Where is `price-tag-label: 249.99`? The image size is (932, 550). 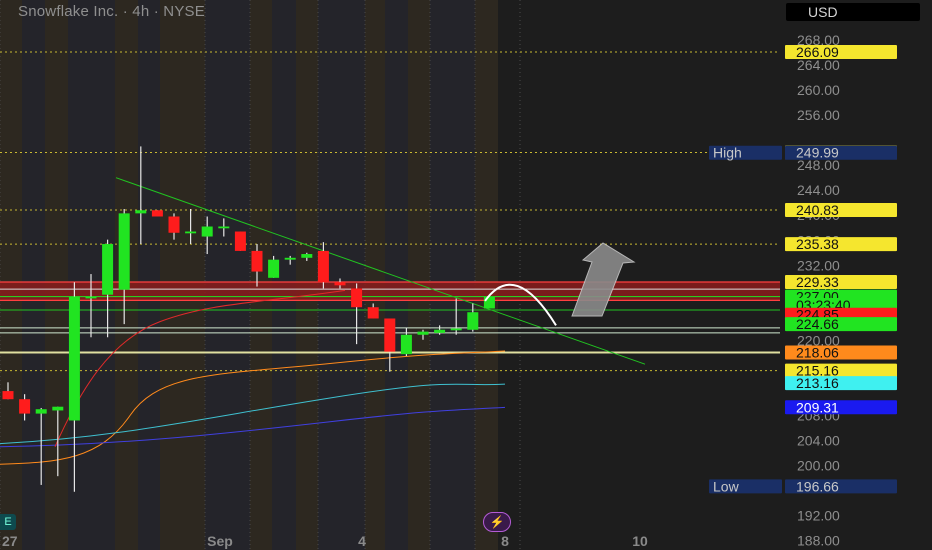
price-tag-label: 249.99 is located at coordinates (817, 153).